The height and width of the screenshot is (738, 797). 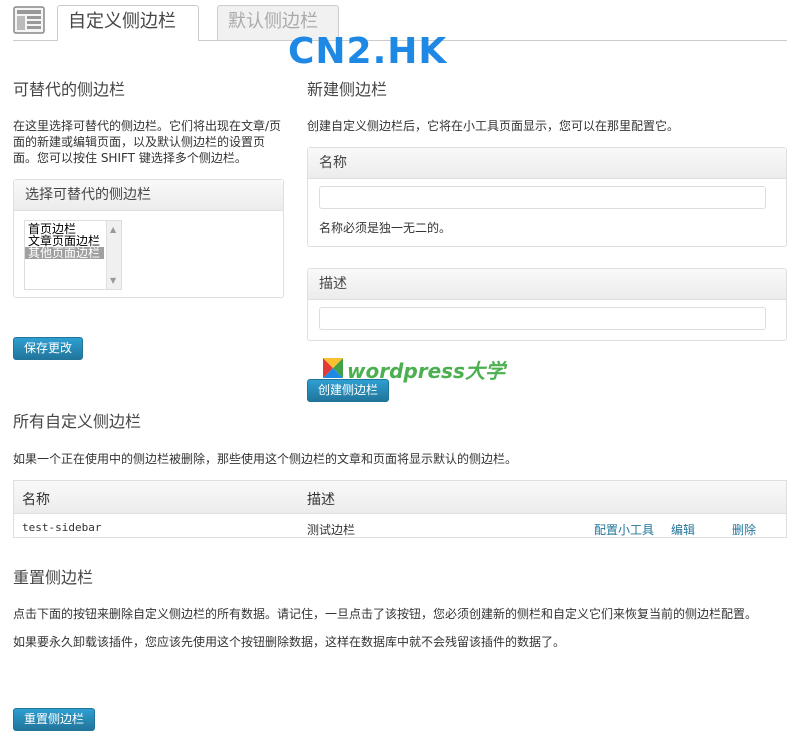 I want to click on replaceable-box-title: 选择可替代的侧边栏, so click(x=148, y=195).